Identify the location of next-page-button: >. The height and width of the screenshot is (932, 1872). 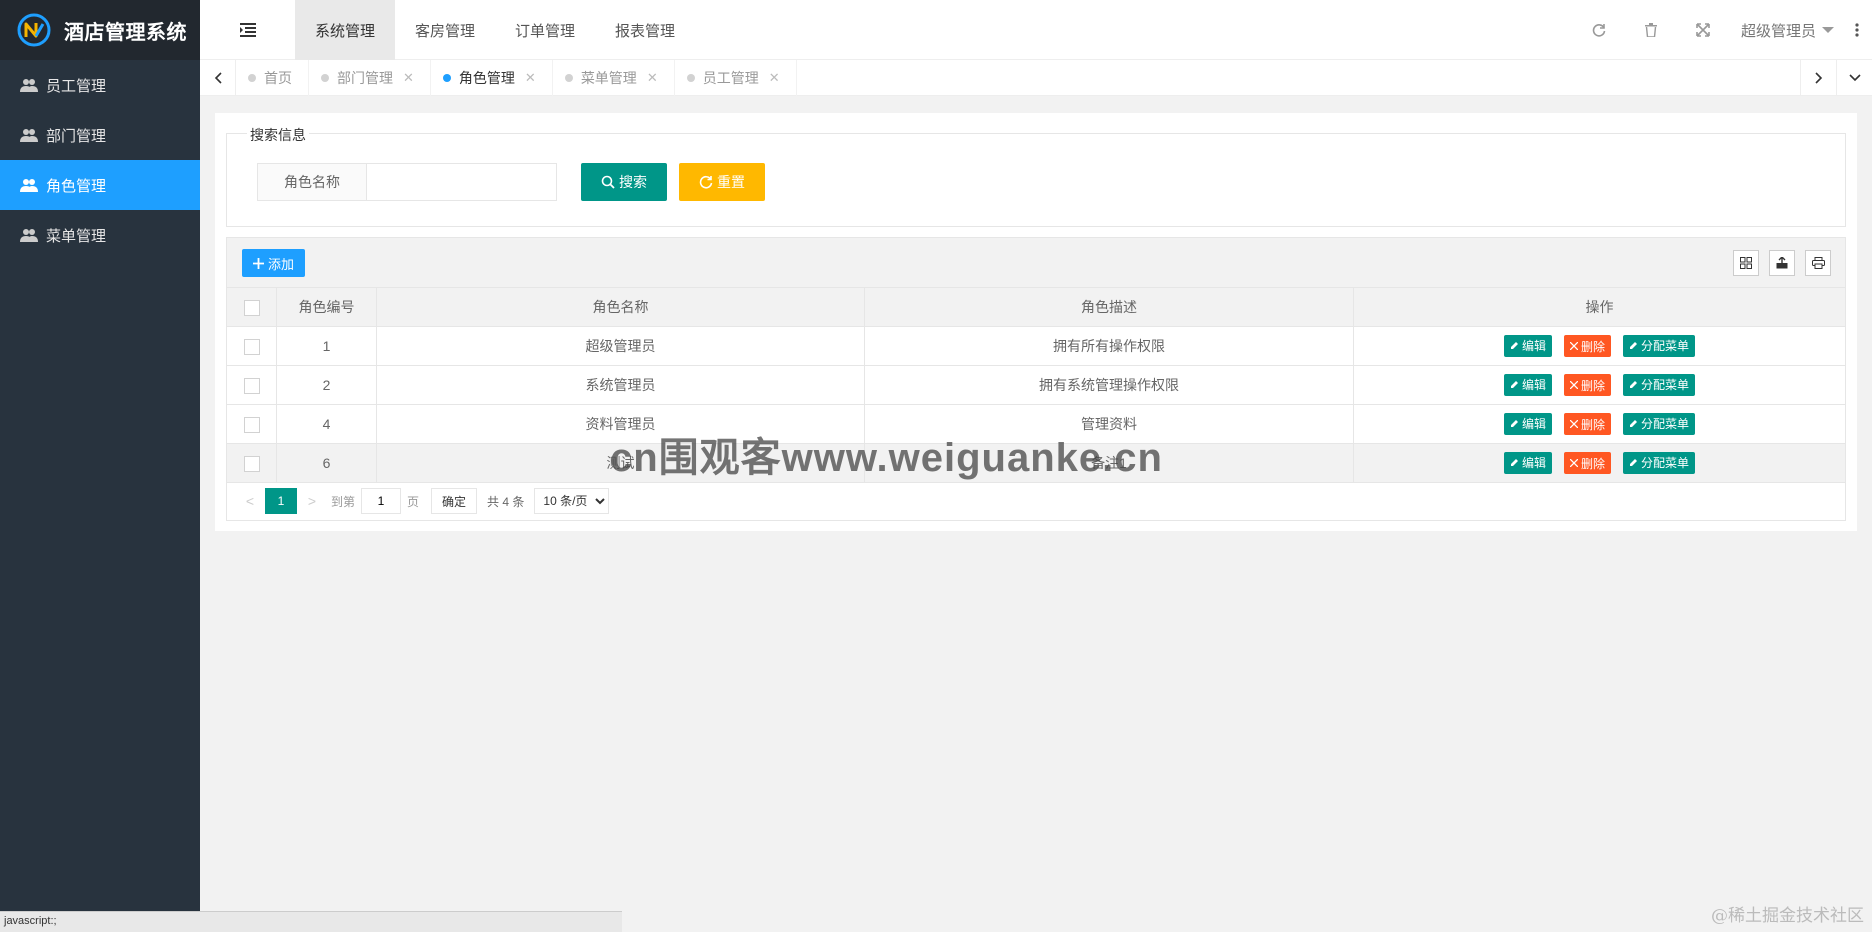
(312, 501).